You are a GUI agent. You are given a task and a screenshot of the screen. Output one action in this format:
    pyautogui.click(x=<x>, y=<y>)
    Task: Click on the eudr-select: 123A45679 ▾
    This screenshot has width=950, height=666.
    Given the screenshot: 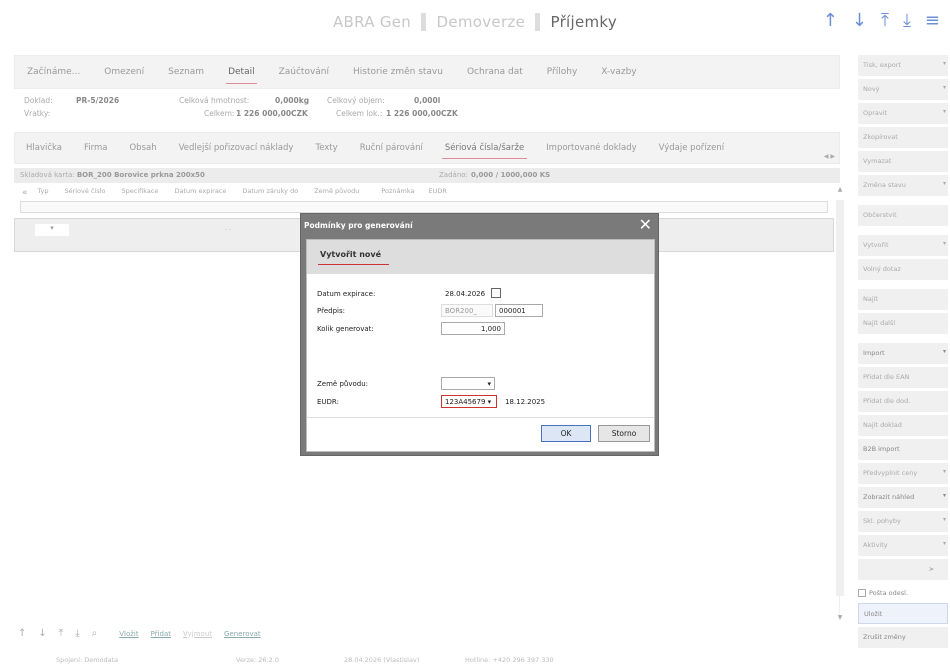 What is the action you would take?
    pyautogui.click(x=469, y=401)
    